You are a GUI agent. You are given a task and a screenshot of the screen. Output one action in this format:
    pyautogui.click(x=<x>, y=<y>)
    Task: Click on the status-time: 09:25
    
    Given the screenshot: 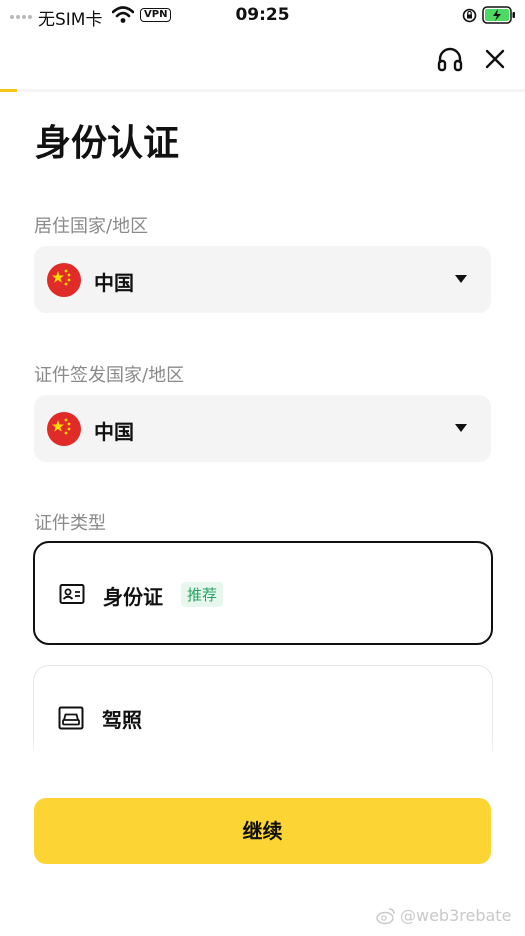 What is the action you would take?
    pyautogui.click(x=262, y=15)
    